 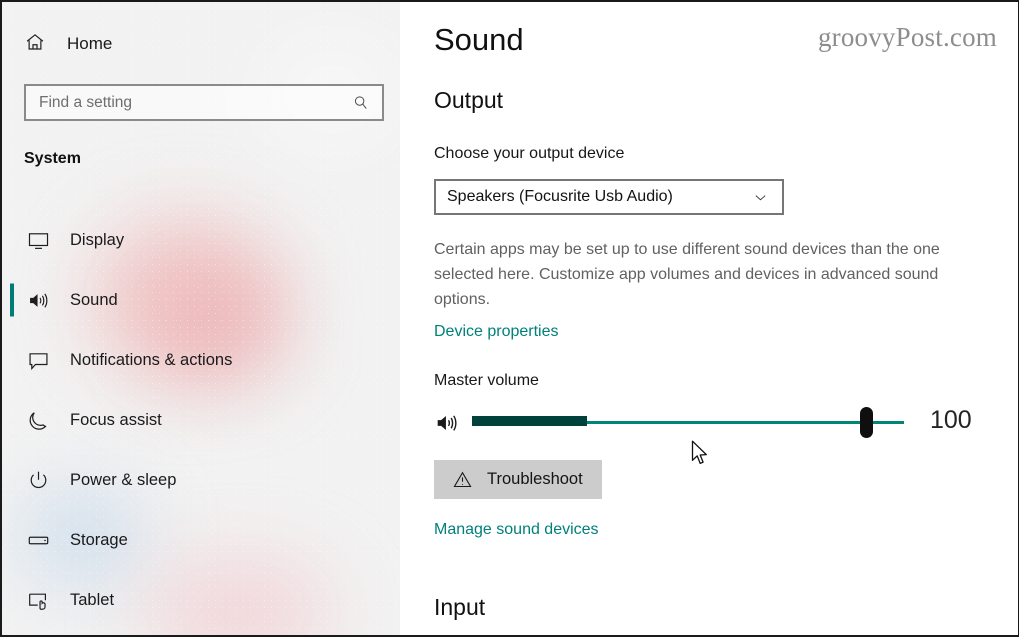 I want to click on manage-sound-devices-link: Manage sound devices, so click(x=516, y=530).